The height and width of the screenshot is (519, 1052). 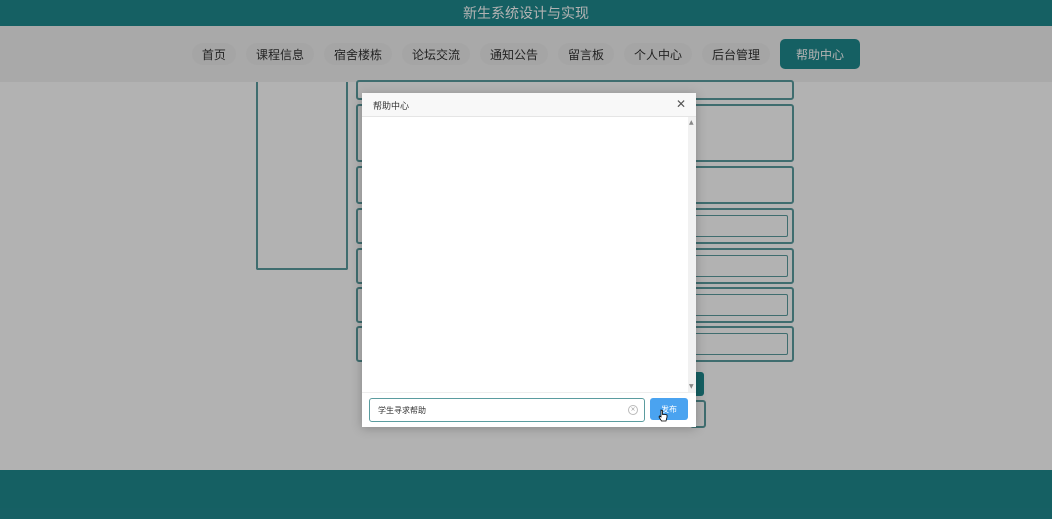 What do you see at coordinates (691, 122) in the screenshot?
I see `scroll-up-icon: ▲` at bounding box center [691, 122].